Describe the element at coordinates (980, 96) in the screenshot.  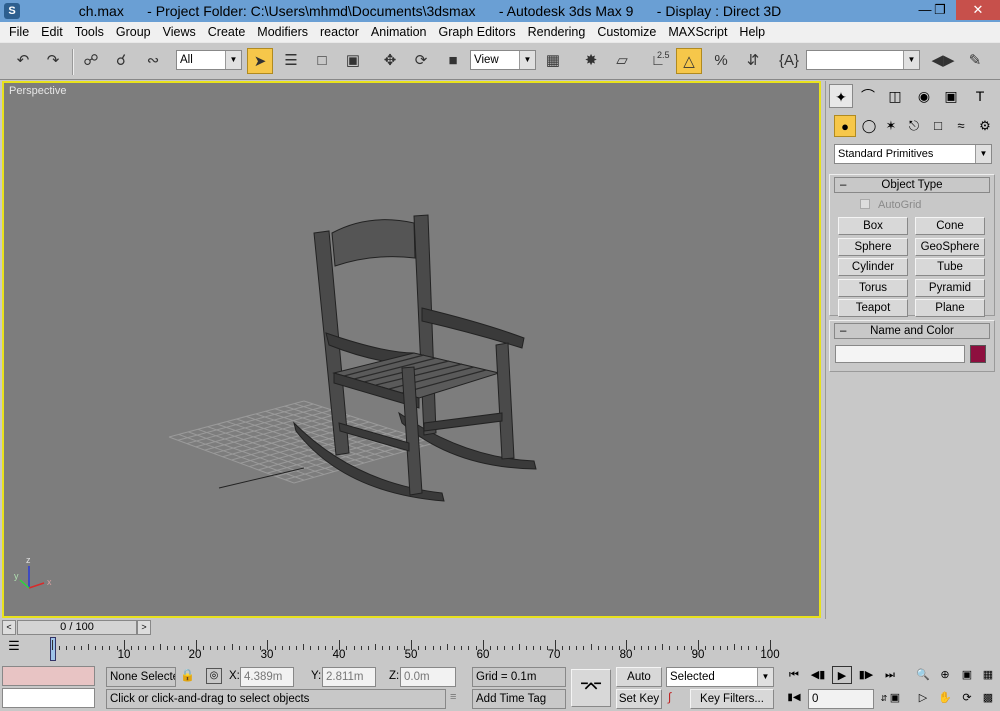
I see `utilities-tab-icon: T` at that location.